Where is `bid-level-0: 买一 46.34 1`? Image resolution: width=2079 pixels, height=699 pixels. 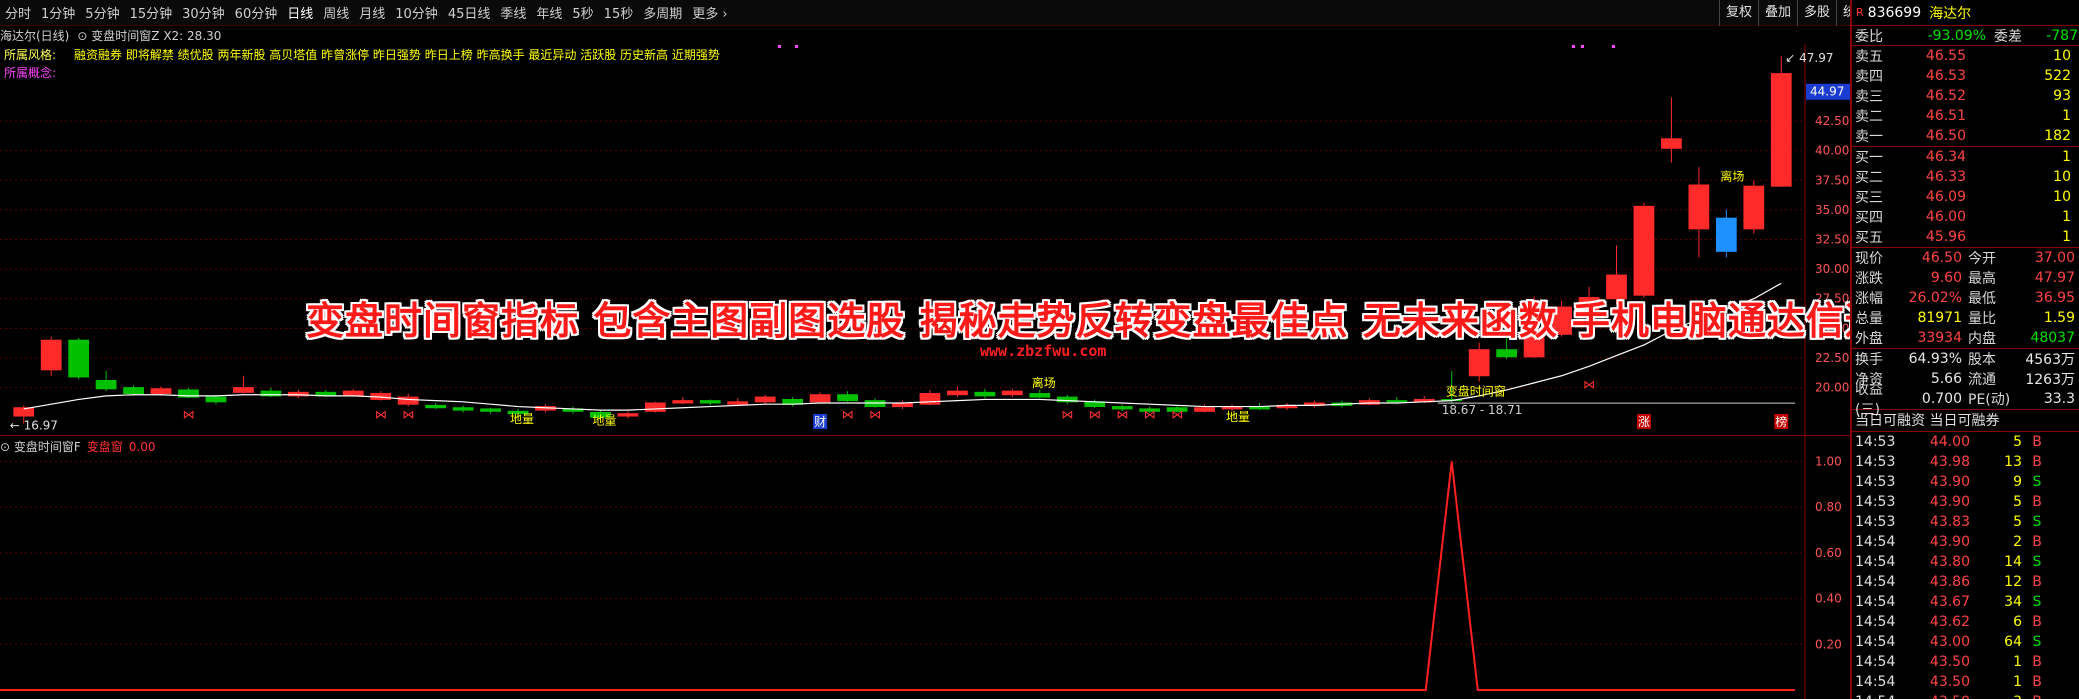 bid-level-0: 买一 46.34 1 is located at coordinates (1965, 157).